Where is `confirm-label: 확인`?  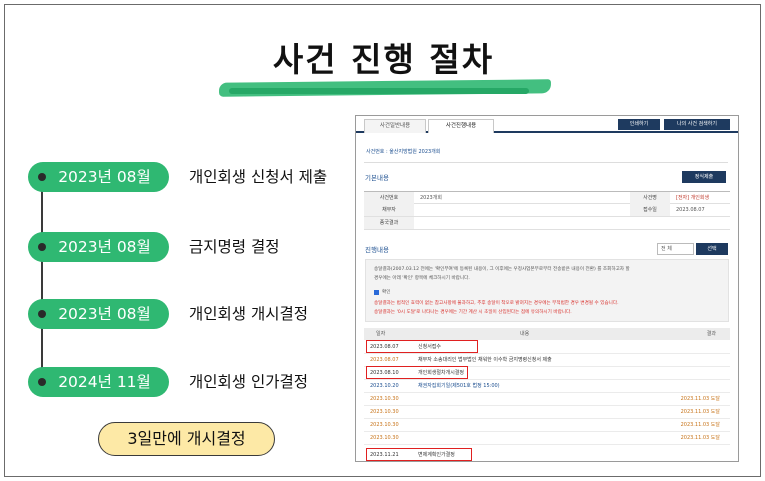
confirm-label: 확인 is located at coordinates (386, 292).